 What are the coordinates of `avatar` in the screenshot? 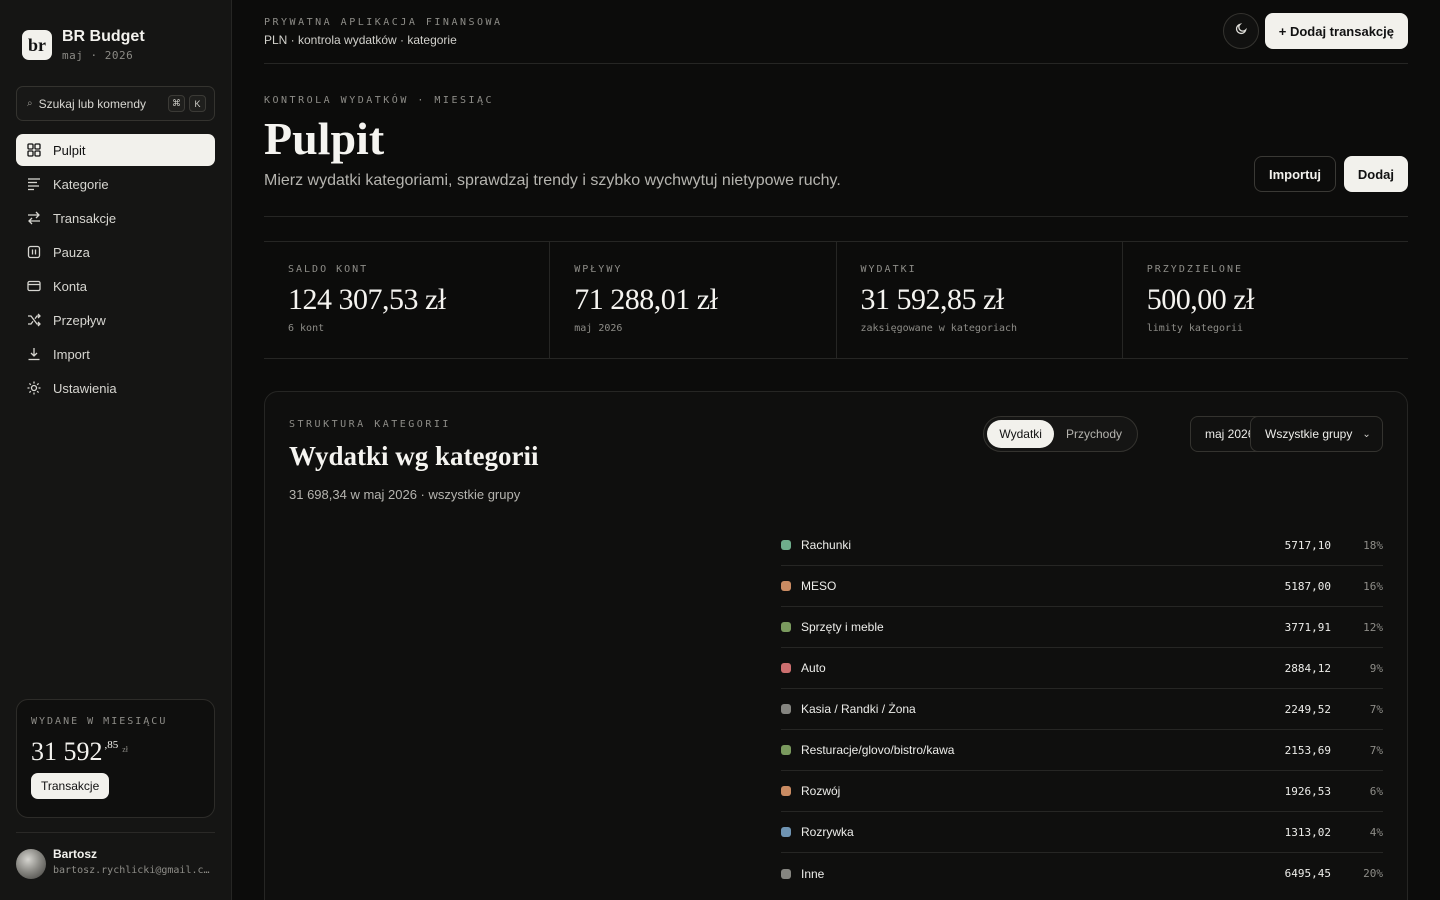 It's located at (31, 864).